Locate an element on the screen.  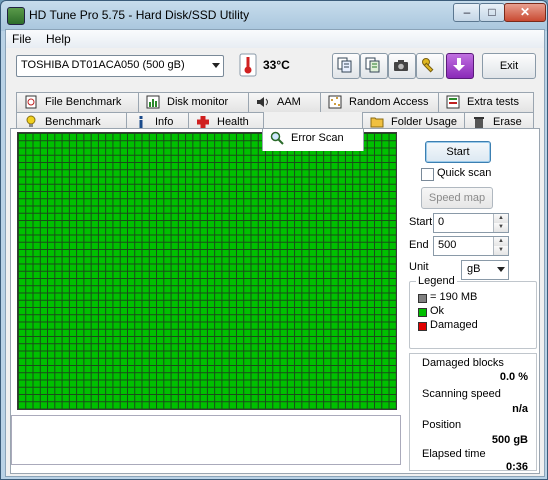
camera-icon is located at coordinates (401, 65).